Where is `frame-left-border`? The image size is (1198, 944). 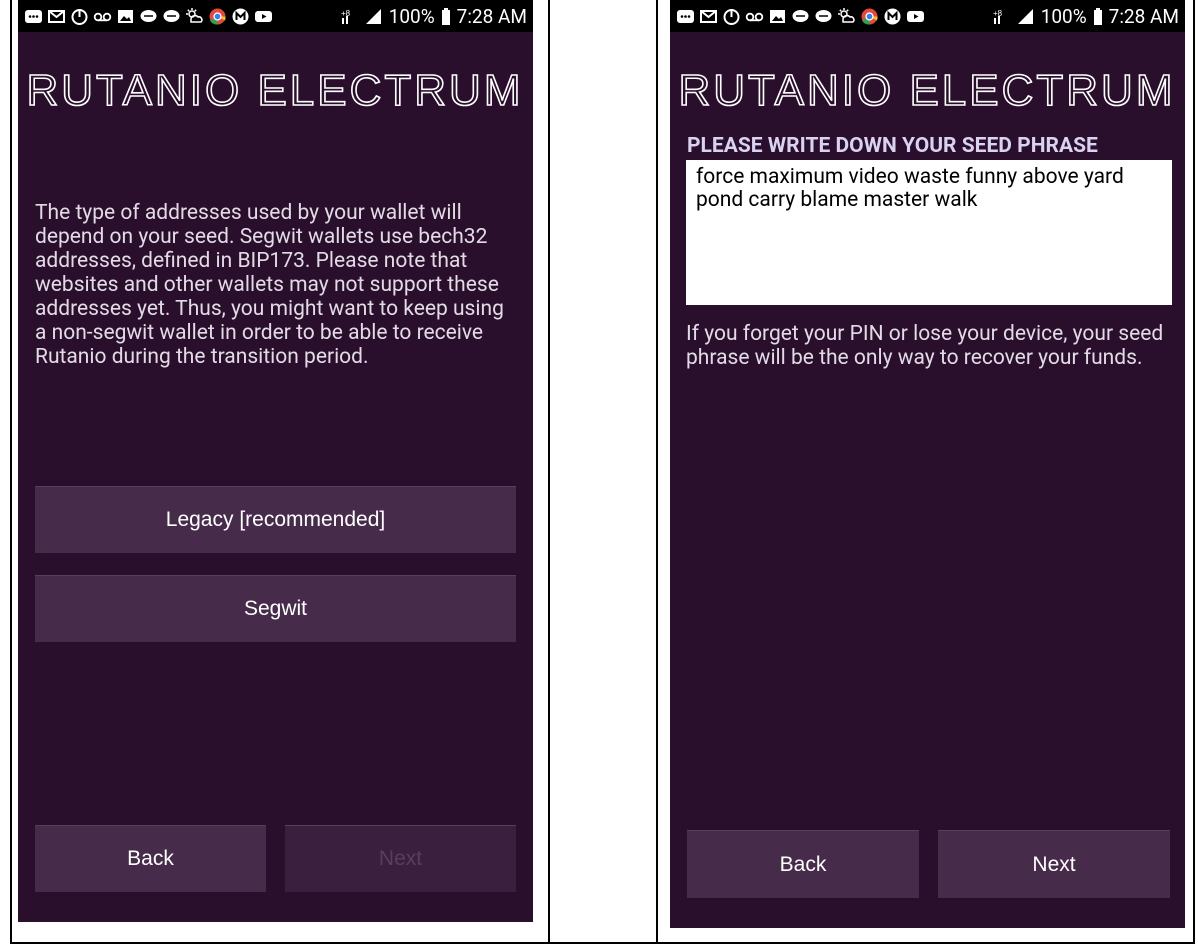
frame-left-border is located at coordinates (11, 472).